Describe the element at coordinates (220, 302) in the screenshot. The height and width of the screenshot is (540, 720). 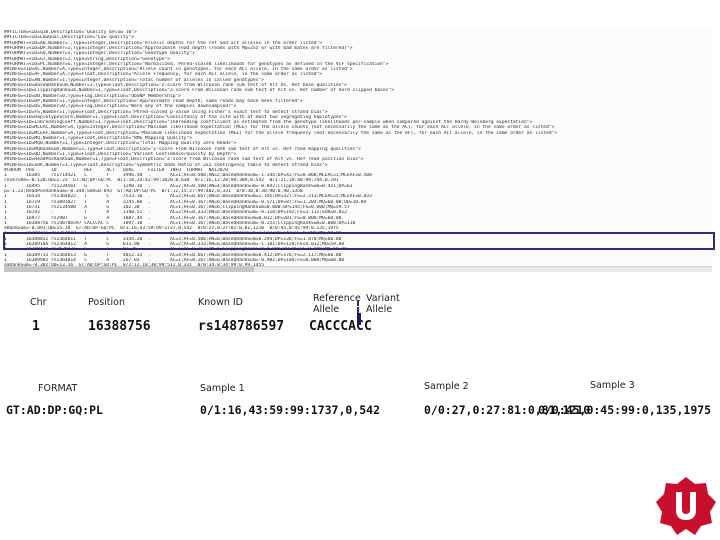
I see `known-id-header: Known ID` at that location.